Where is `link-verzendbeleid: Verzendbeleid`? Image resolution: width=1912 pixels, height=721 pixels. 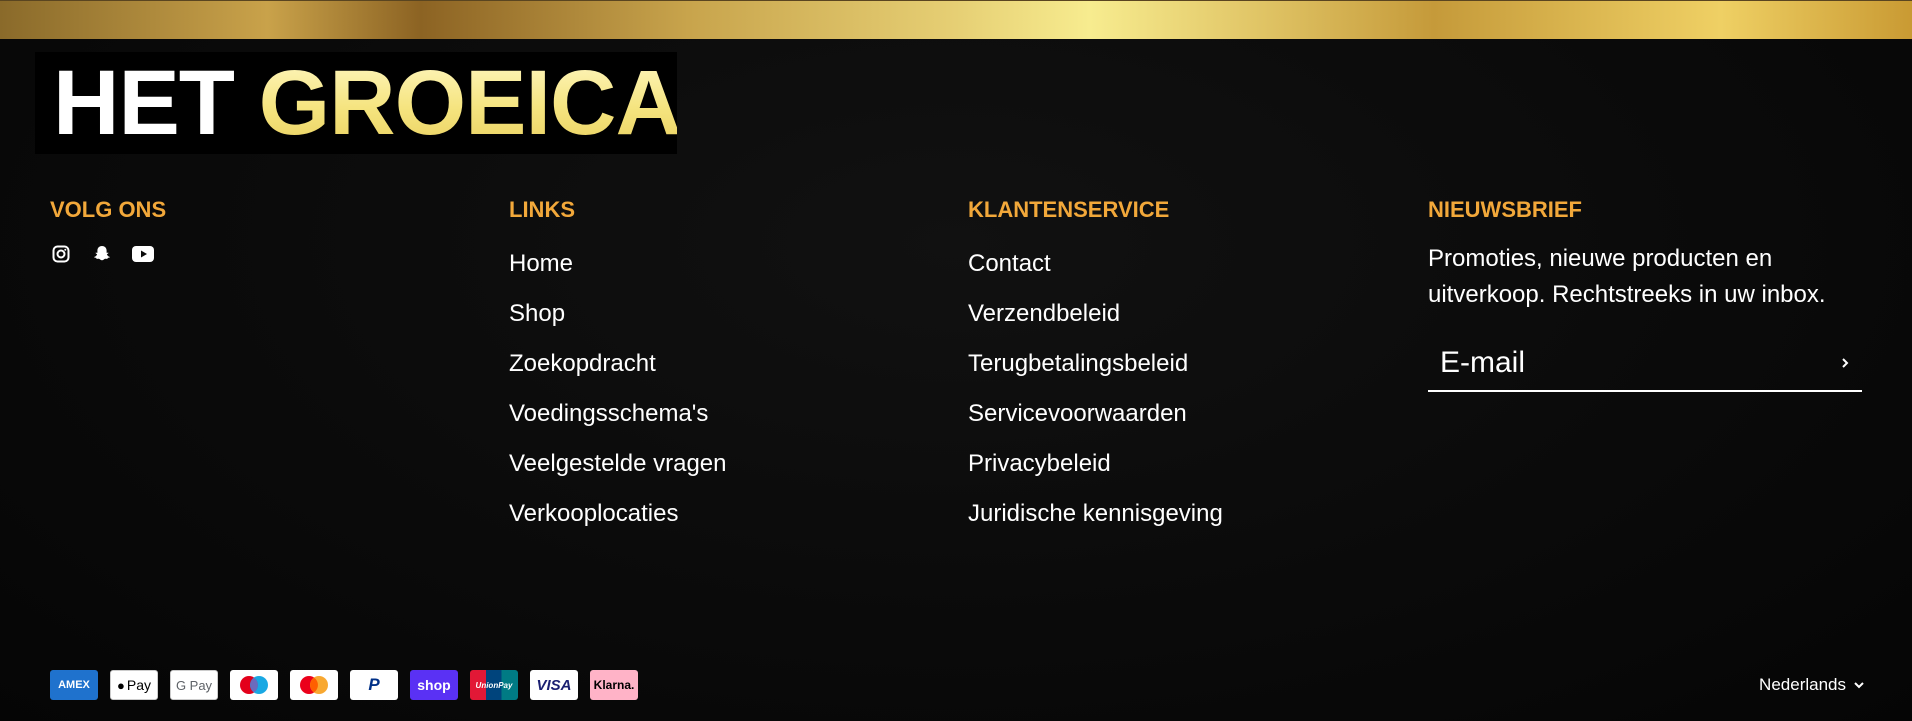 link-verzendbeleid: Verzendbeleid is located at coordinates (1095, 314).